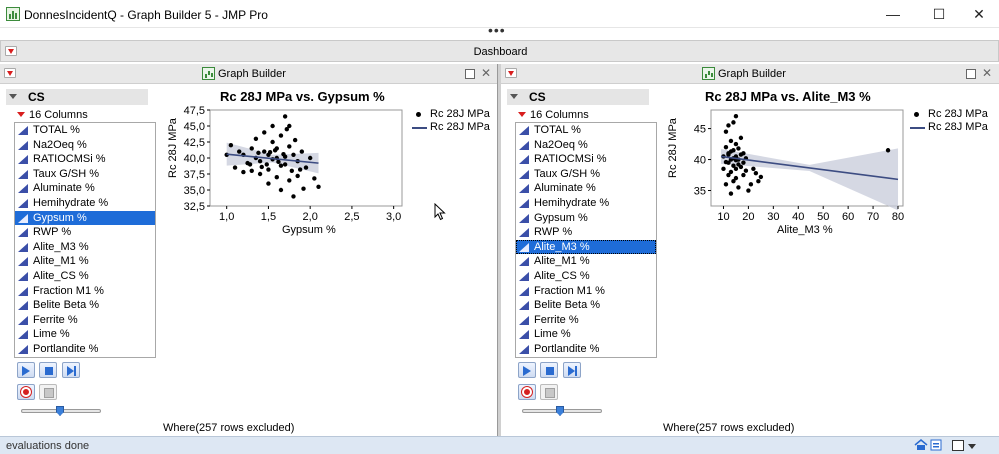 This screenshot has width=999, height=454. Describe the element at coordinates (85, 188) in the screenshot. I see `column-item: Aluminate %` at that location.